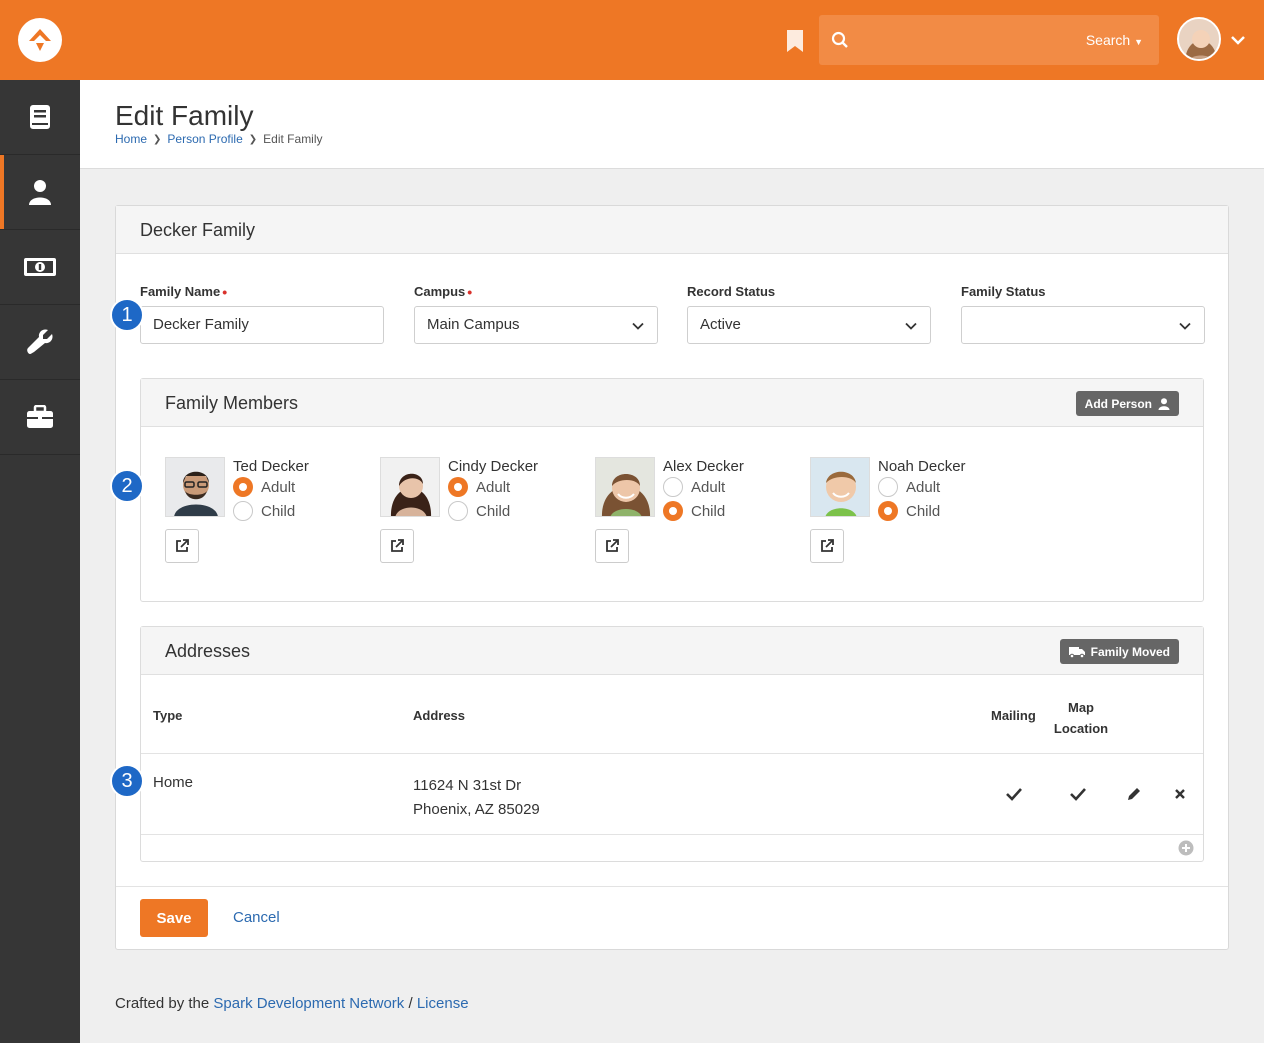  Describe the element at coordinates (467, 785) in the screenshot. I see `address-line1: 11624 N 31st Dr` at that location.